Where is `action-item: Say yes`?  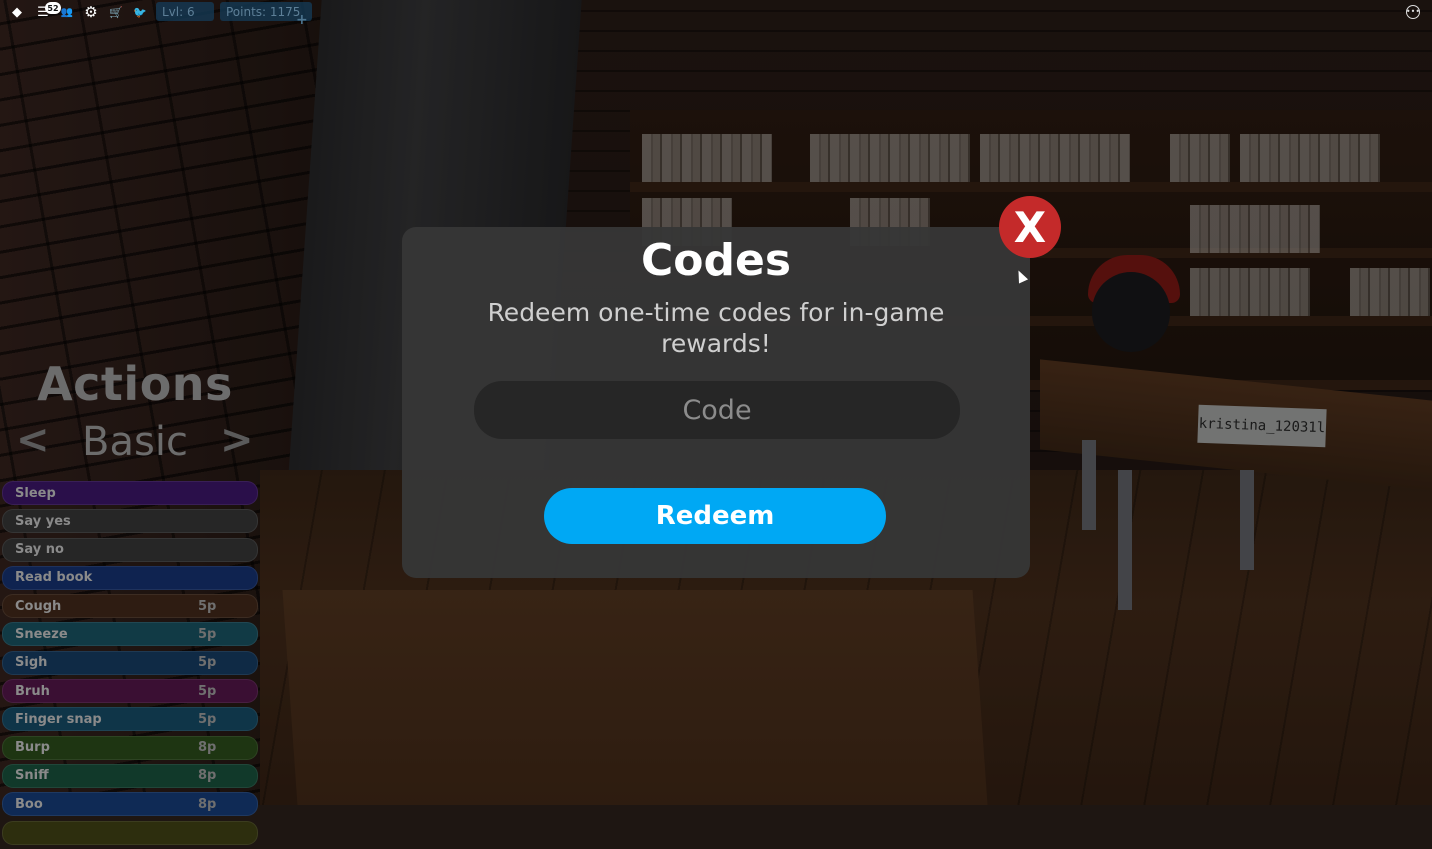
action-item: Say yes is located at coordinates (130, 521).